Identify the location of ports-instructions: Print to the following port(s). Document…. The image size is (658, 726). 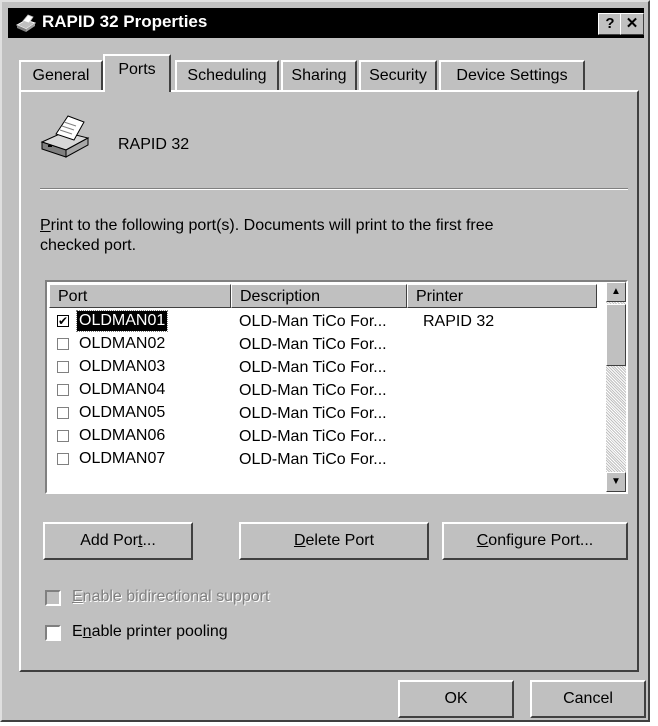
(267, 235).